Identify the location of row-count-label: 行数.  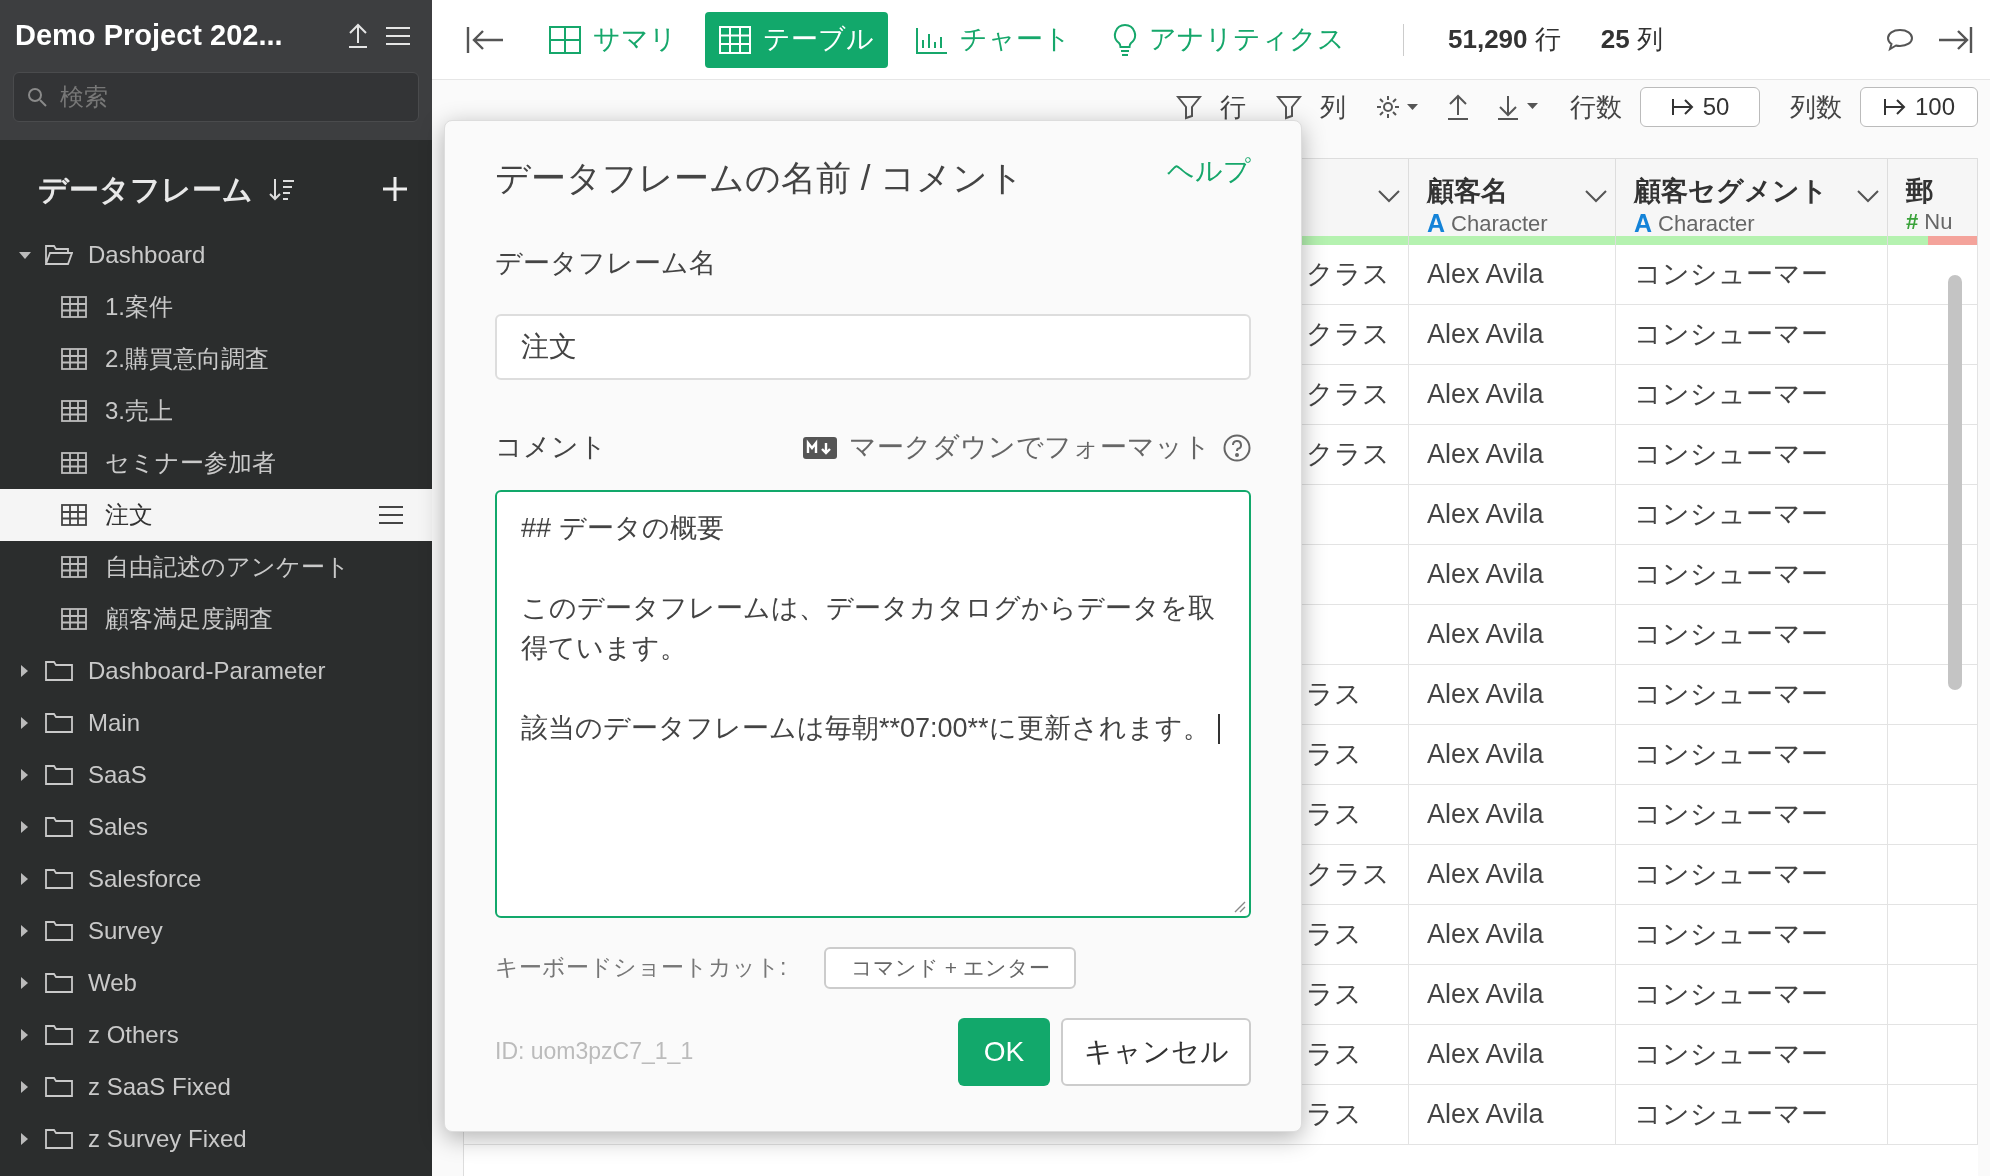
(1596, 107).